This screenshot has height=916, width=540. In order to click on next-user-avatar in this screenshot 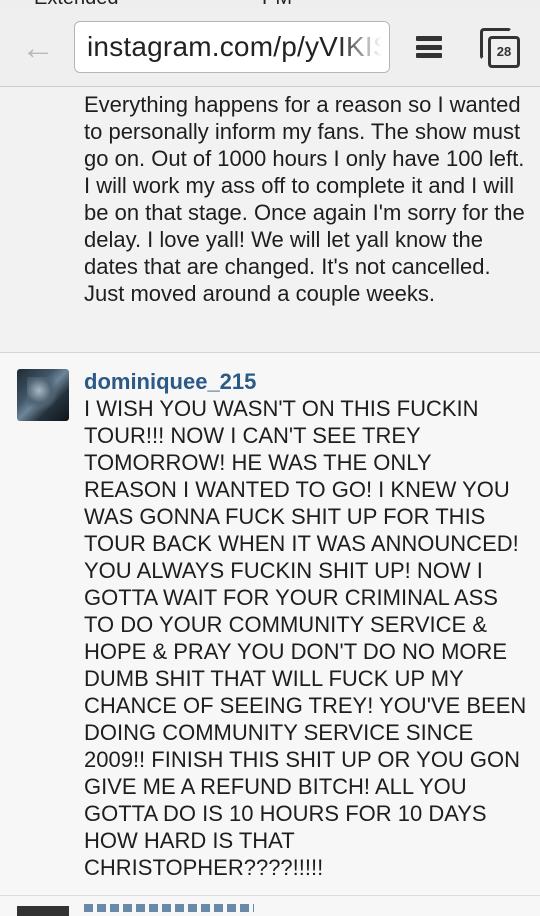, I will do `click(43, 911)`.